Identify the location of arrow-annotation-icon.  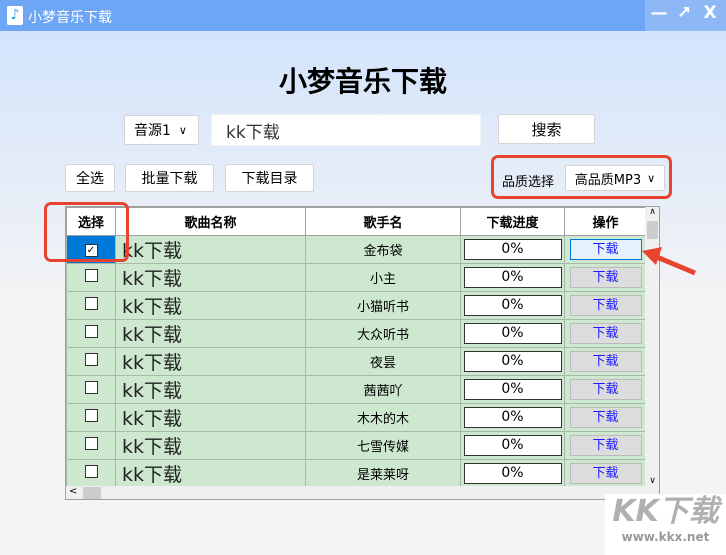
(669, 261).